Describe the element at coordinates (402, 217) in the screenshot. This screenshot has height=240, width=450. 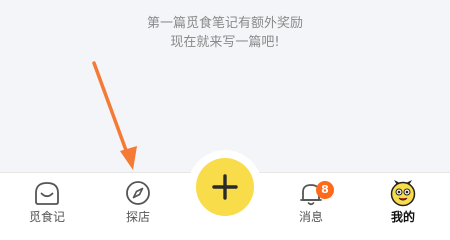
I see `tab-me-label: 我的` at that location.